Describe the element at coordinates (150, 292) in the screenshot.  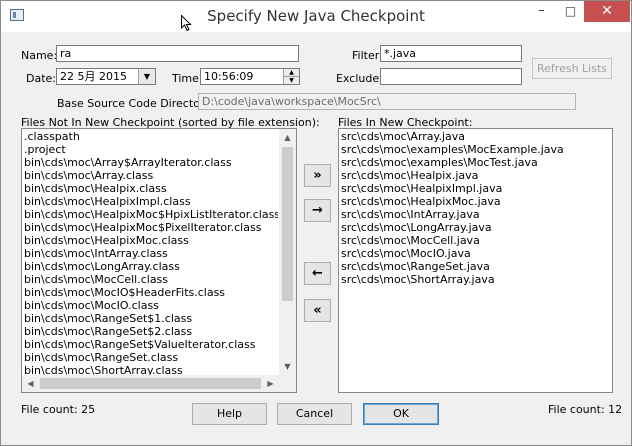
I see `left-list-item: bin\cds\moc\MocIO$HeaderFits.class` at that location.